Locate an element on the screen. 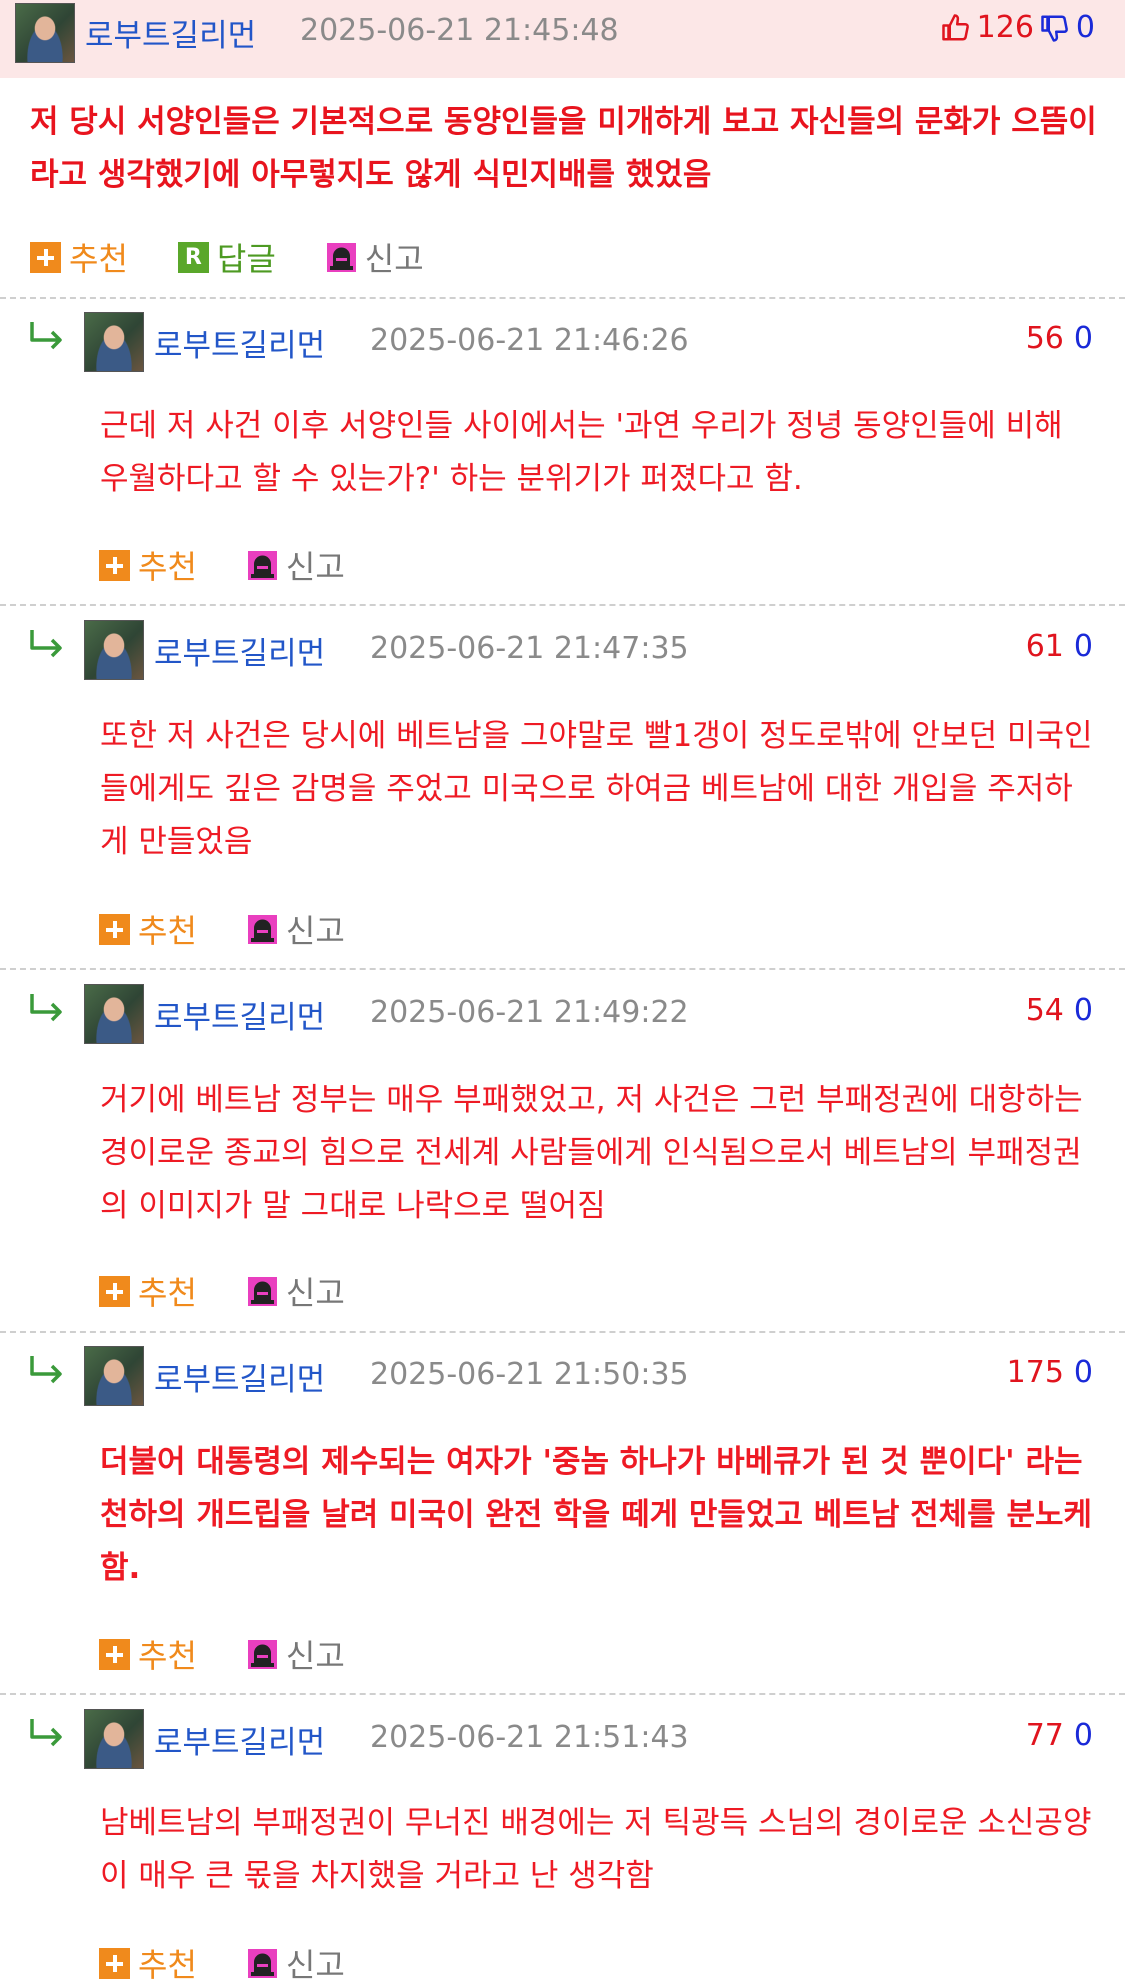  upvote-count: 54 is located at coordinates (1045, 1010).